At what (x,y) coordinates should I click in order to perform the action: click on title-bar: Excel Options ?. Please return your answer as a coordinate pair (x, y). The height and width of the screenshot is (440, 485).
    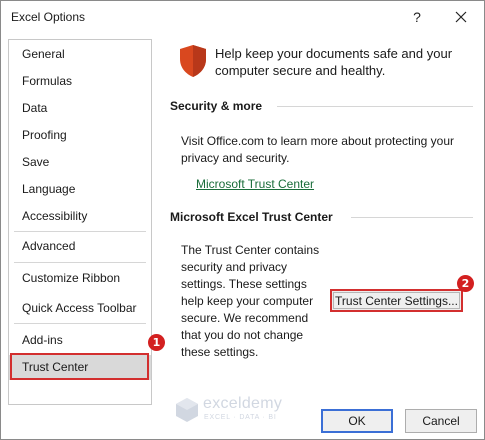
    Looking at the image, I should click on (242, 17).